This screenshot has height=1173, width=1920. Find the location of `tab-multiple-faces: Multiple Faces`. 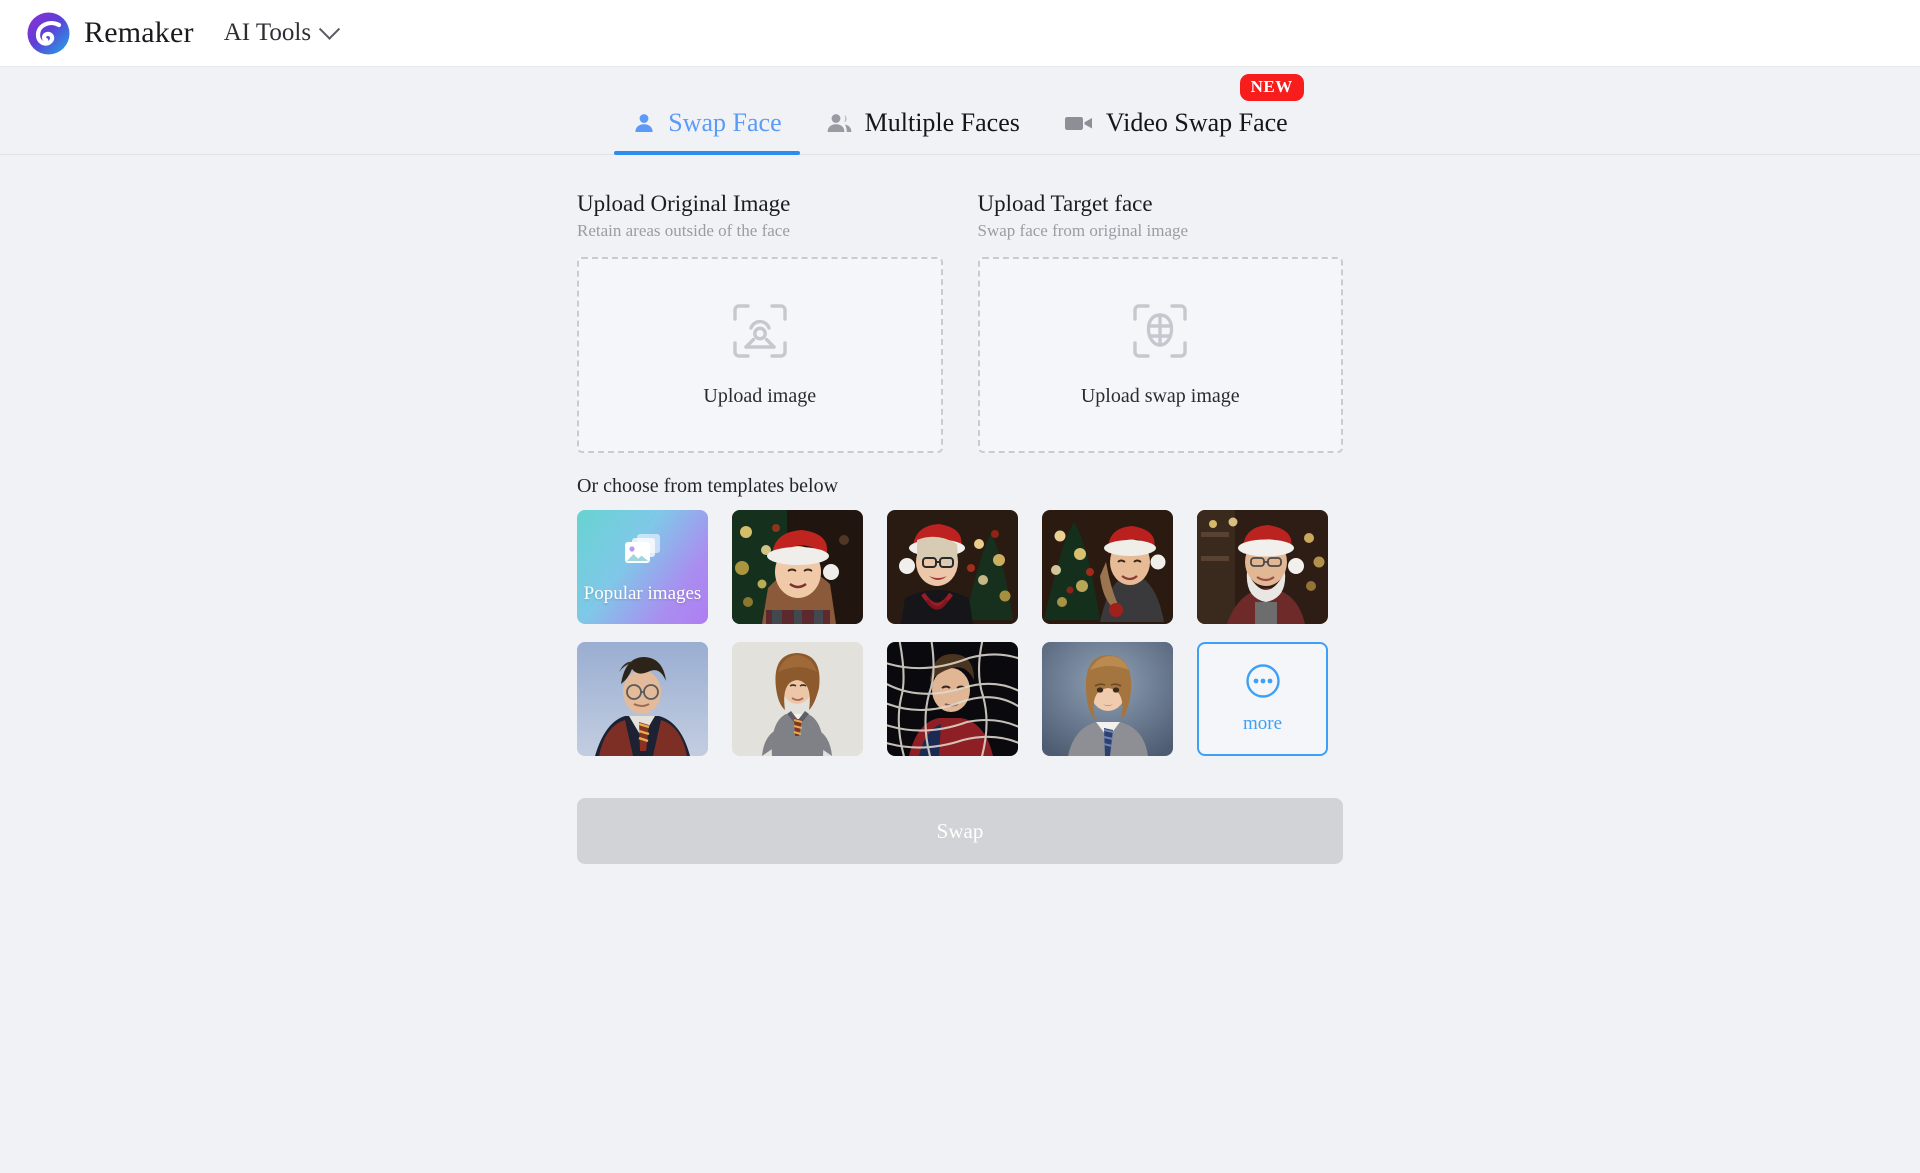

tab-multiple-faces: Multiple Faces is located at coordinates (923, 131).